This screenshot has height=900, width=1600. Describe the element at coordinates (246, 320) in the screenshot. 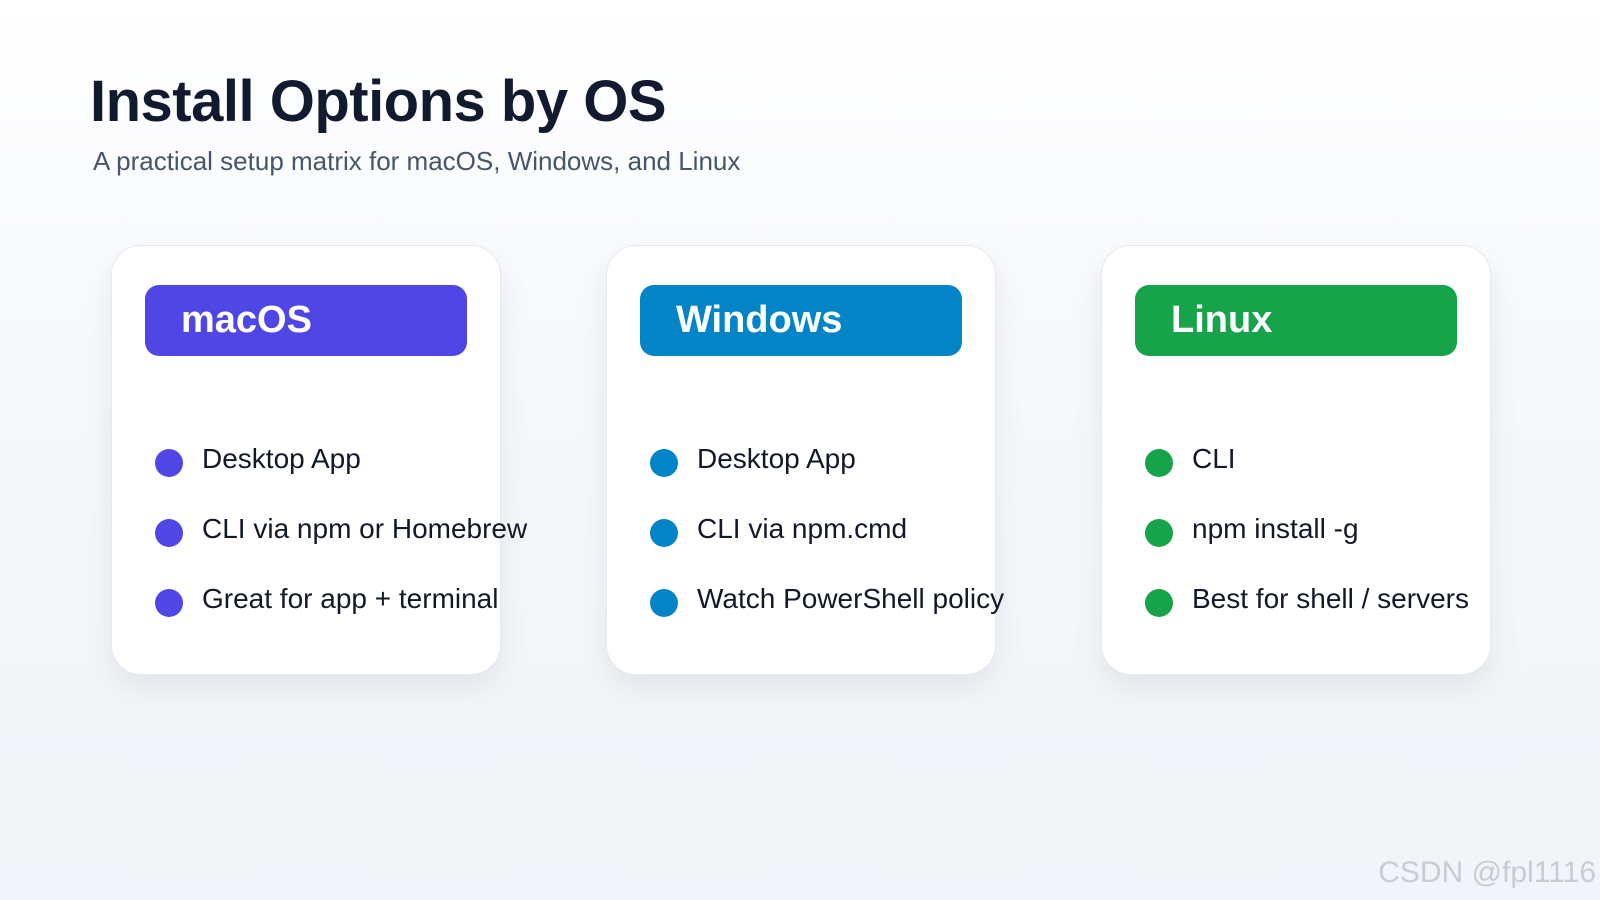

I see `os-label-macos: macOS` at that location.